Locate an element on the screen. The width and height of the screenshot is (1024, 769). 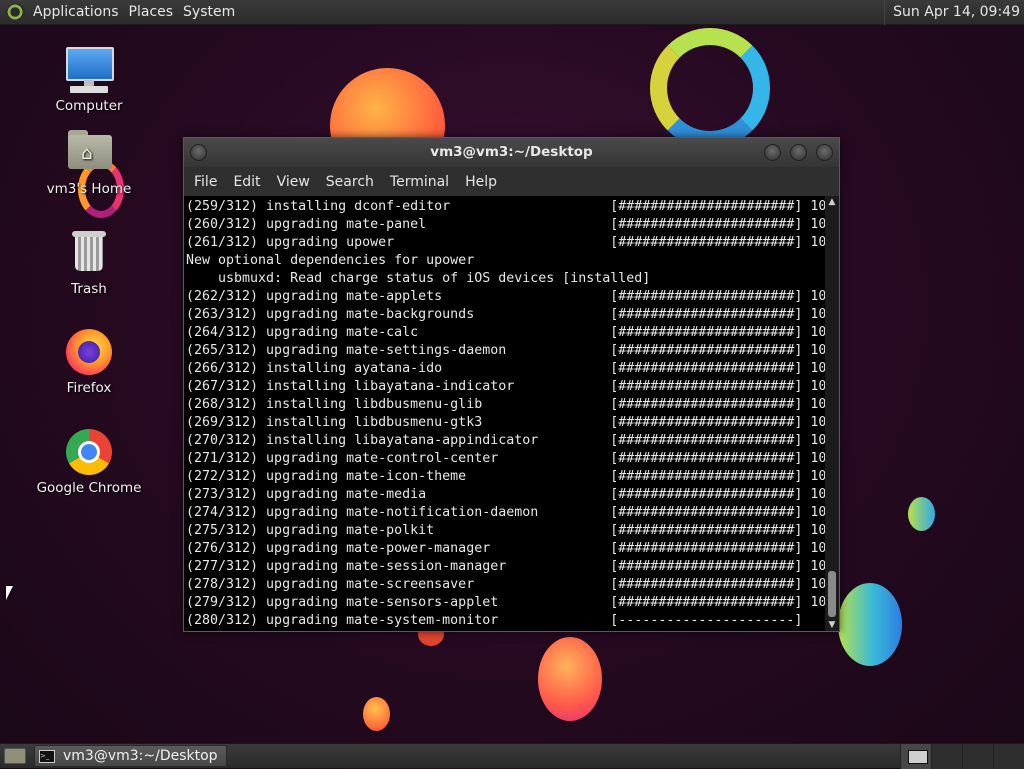
desktop-icon-chrome: Google Chrome is located at coordinates (89, 461).